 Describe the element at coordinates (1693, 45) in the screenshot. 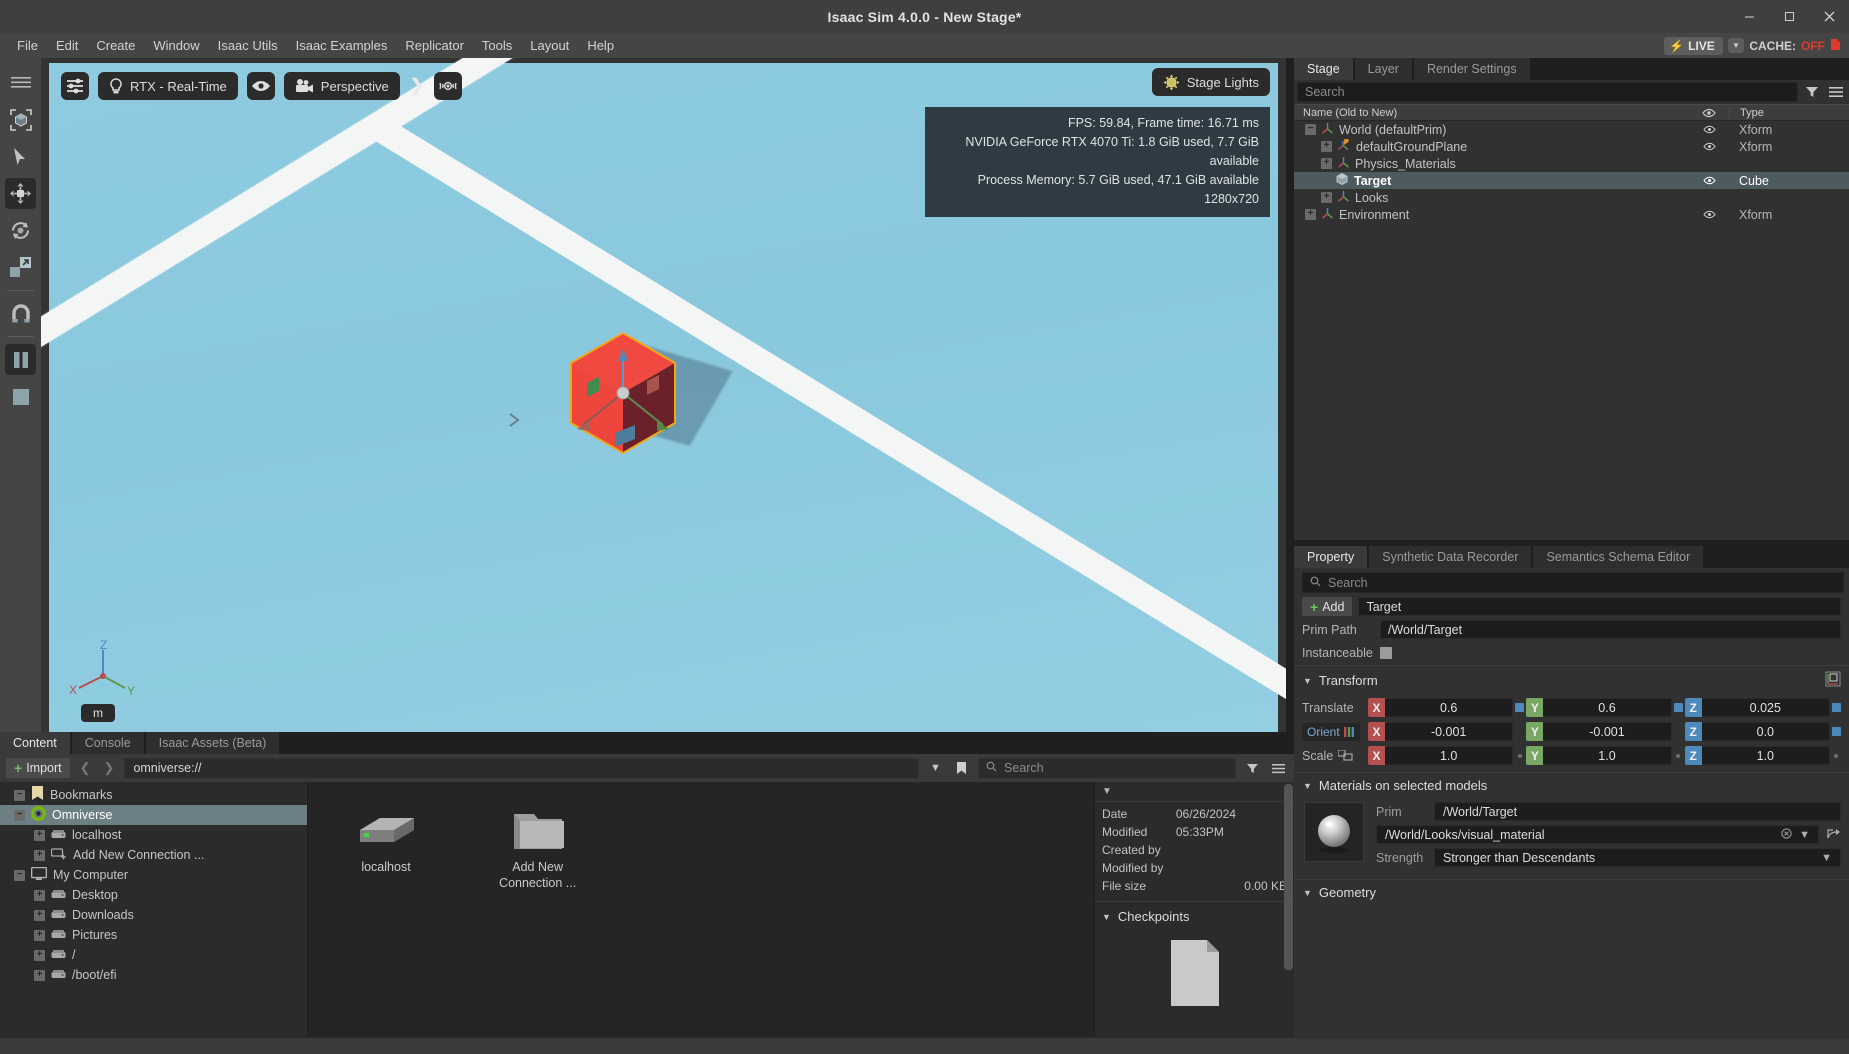

I see `live-button: ⚡ LIVE` at that location.